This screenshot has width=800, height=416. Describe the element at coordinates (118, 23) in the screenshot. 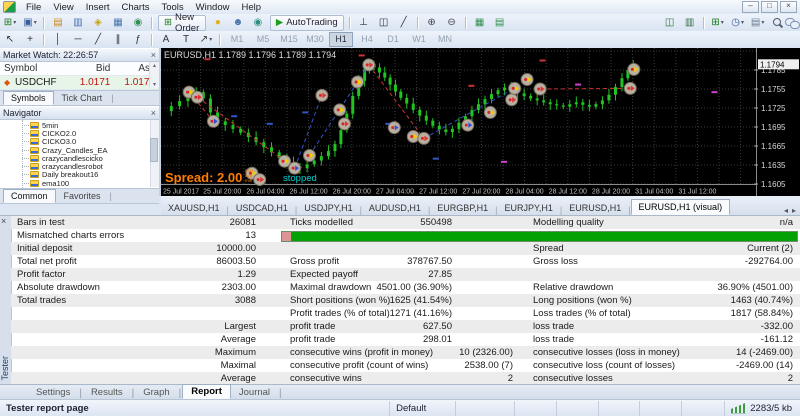

I see `terminal-icon: ▦` at that location.